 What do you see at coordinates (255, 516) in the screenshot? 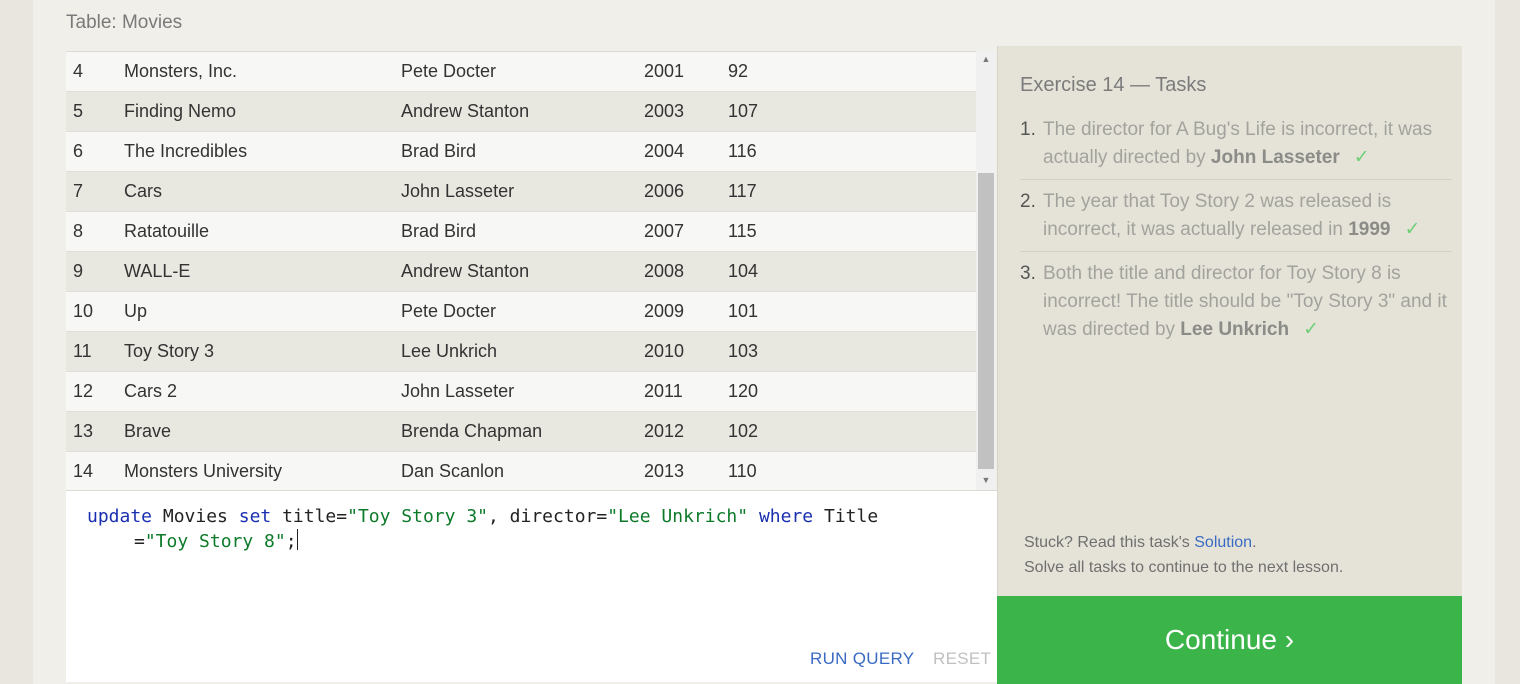
I see `sql-keyword: set` at bounding box center [255, 516].